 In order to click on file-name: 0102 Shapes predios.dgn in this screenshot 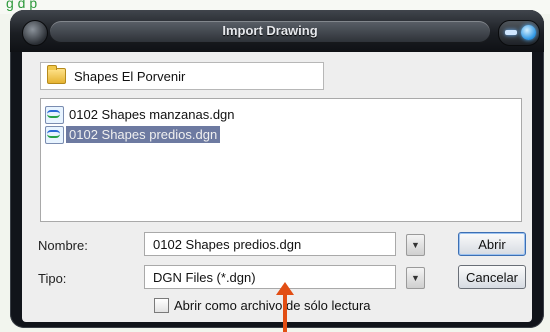, I will do `click(143, 134)`.